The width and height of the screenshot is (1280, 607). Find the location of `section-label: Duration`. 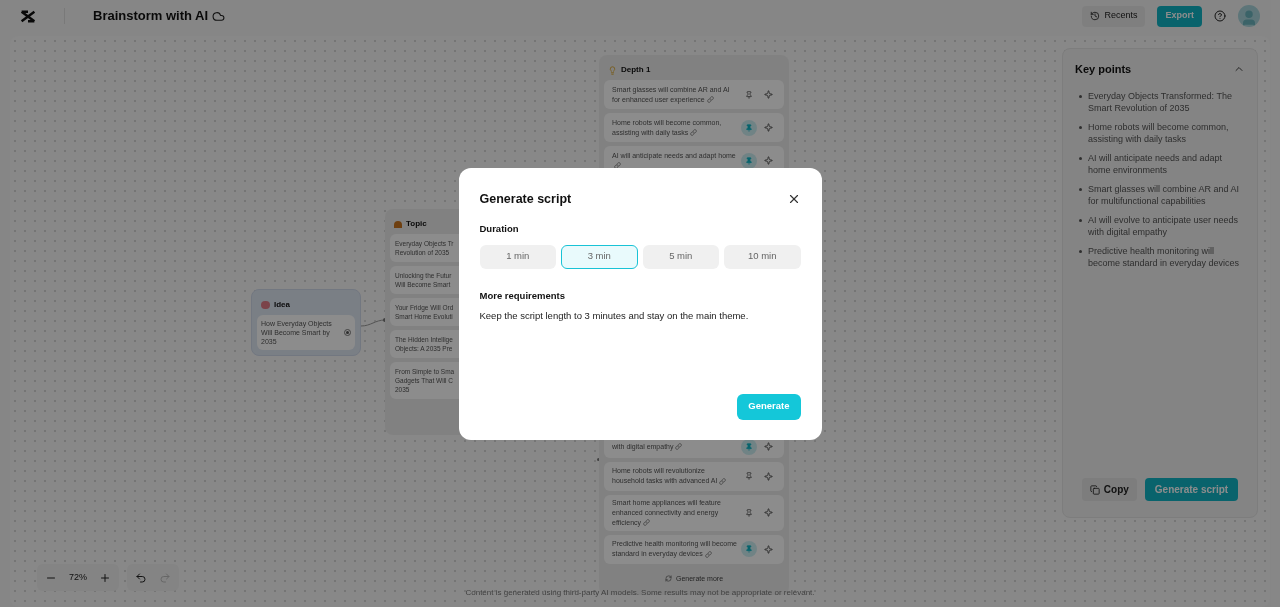

section-label: Duration is located at coordinates (499, 229).